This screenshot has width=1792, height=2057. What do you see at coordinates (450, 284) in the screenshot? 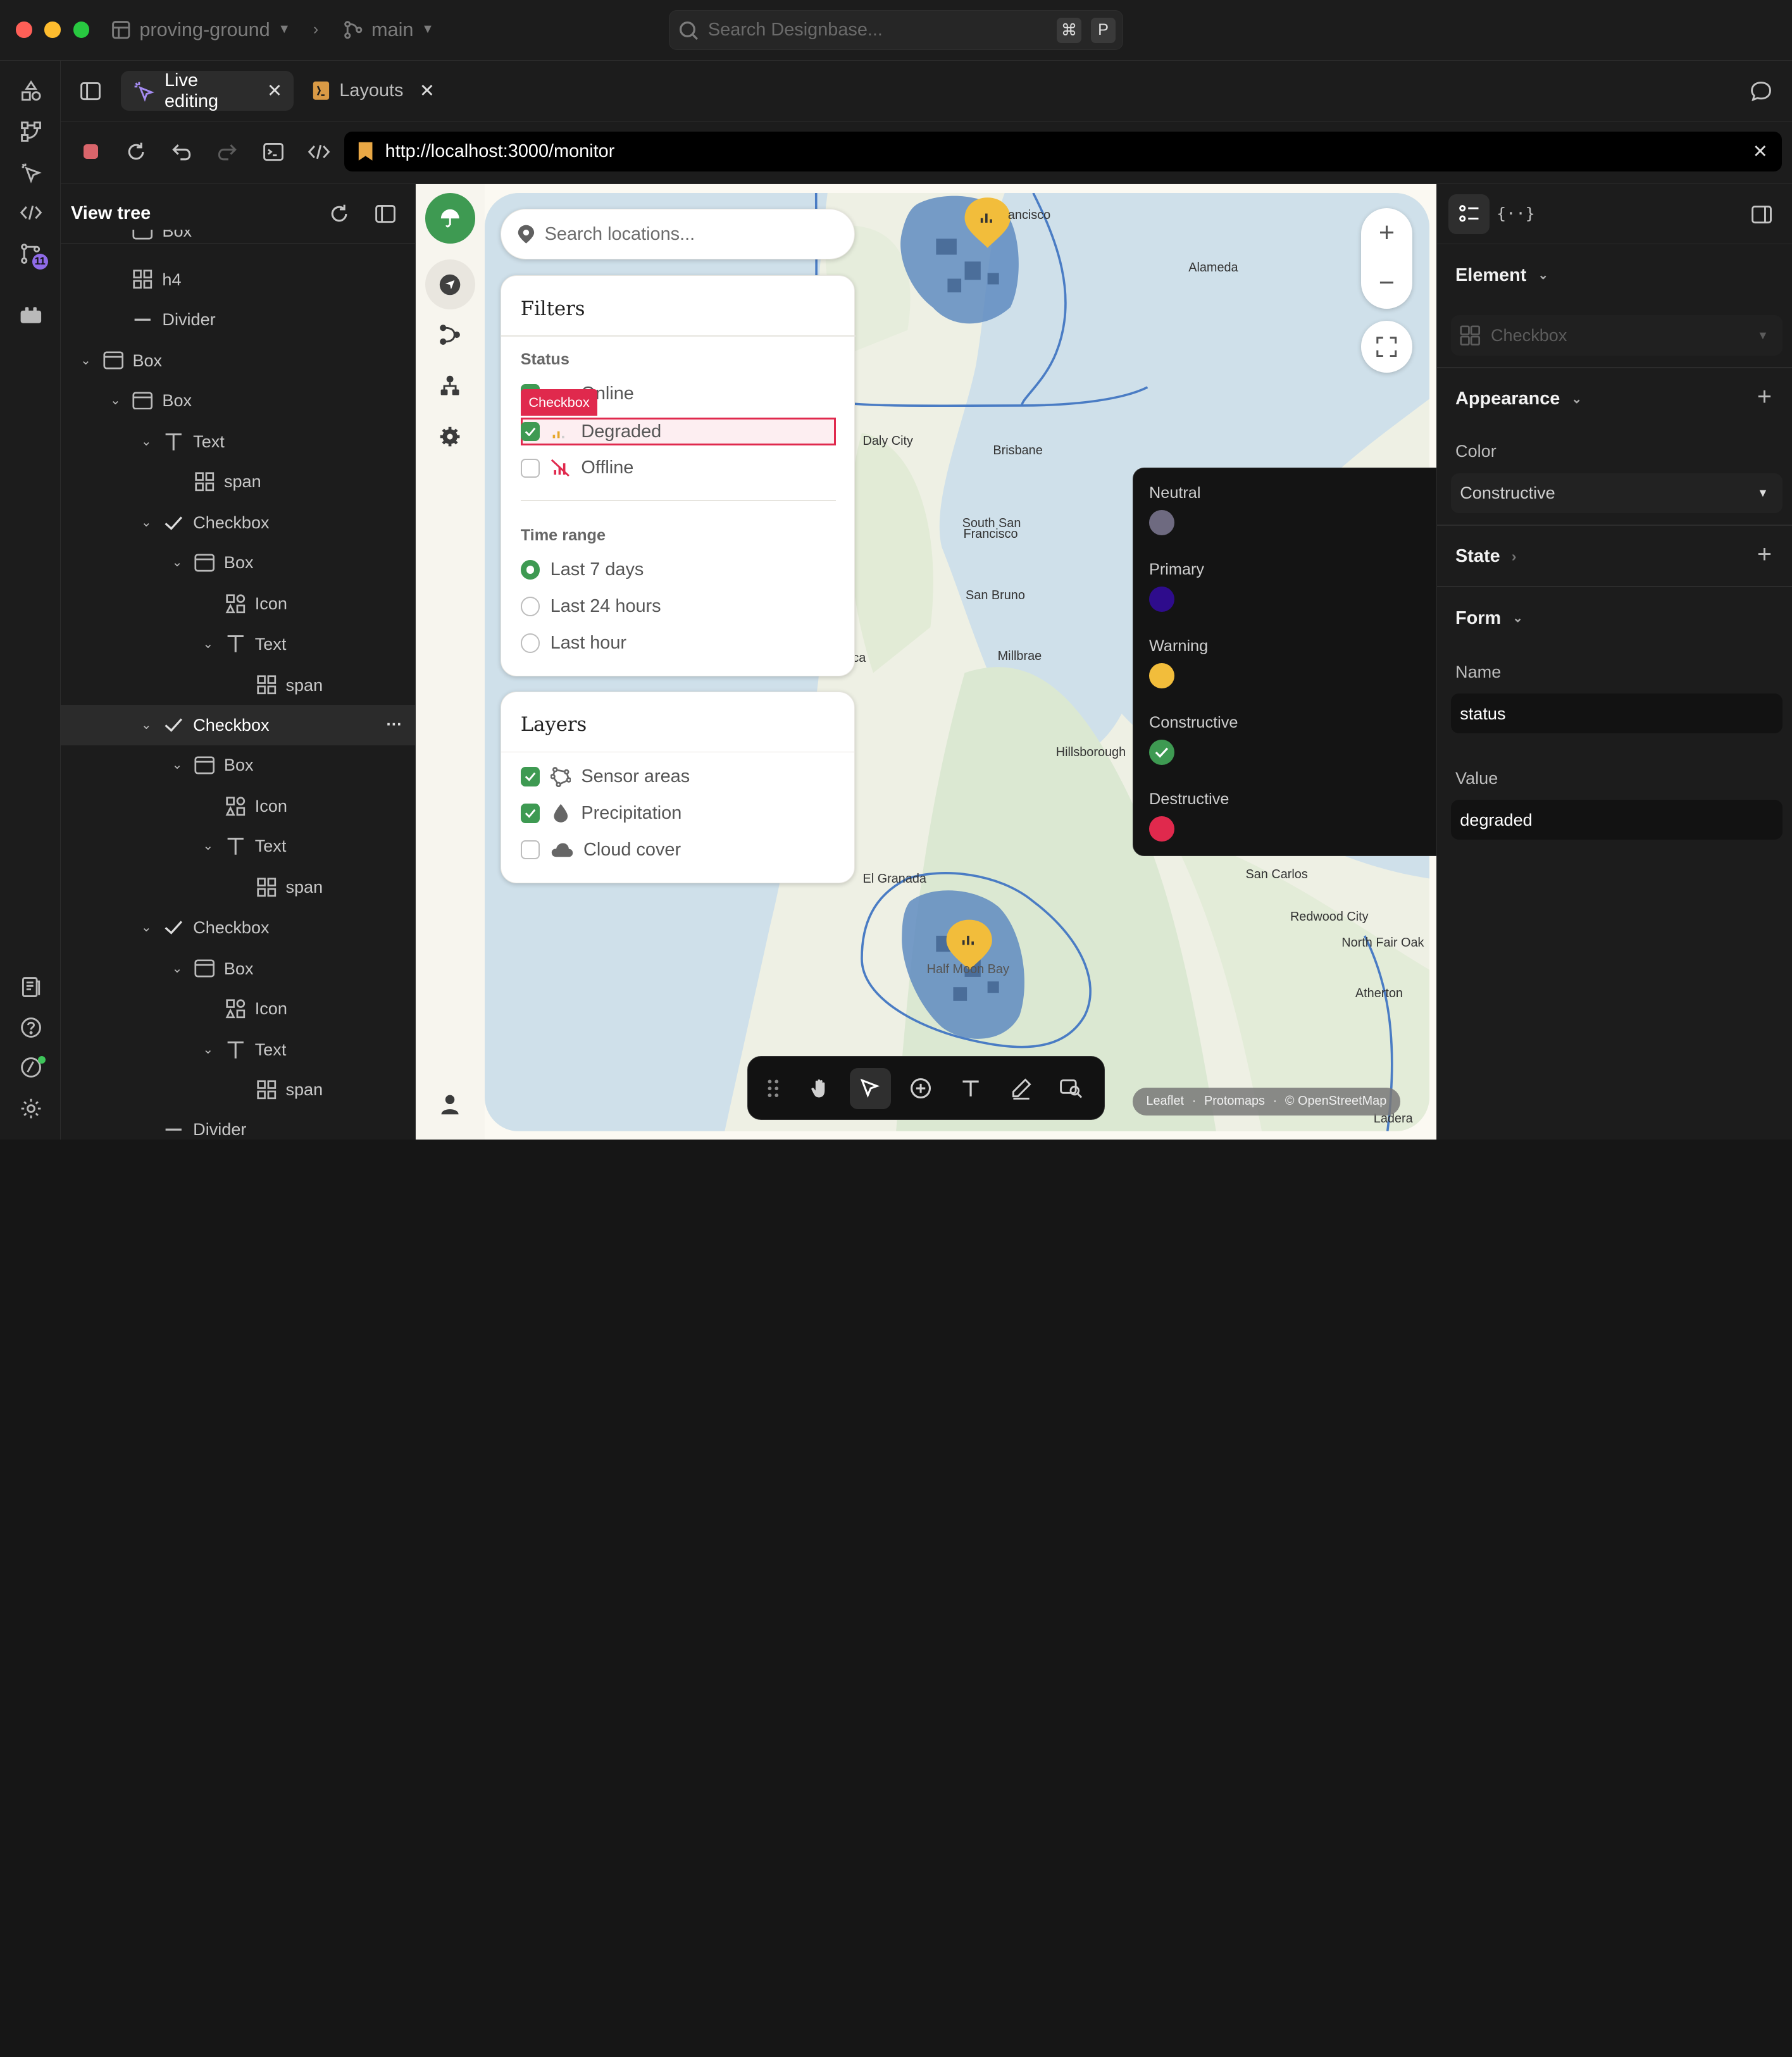
I see `navigate-arrow-icon` at bounding box center [450, 284].